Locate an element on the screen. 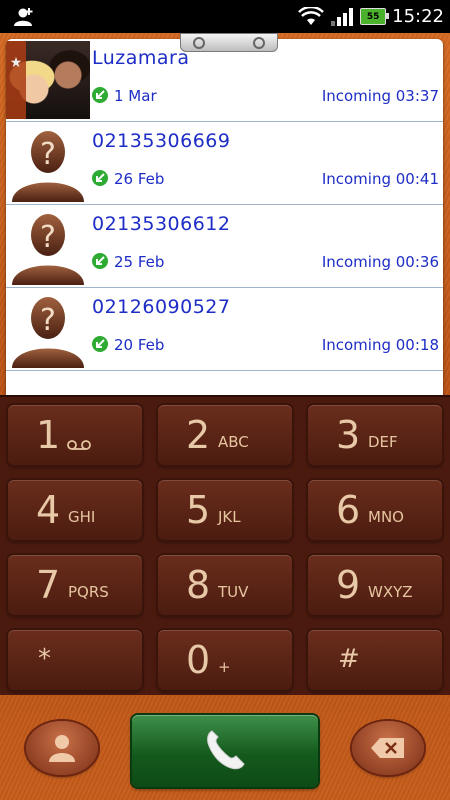 This screenshot has width=450, height=800. battery-level: 55 is located at coordinates (373, 16).